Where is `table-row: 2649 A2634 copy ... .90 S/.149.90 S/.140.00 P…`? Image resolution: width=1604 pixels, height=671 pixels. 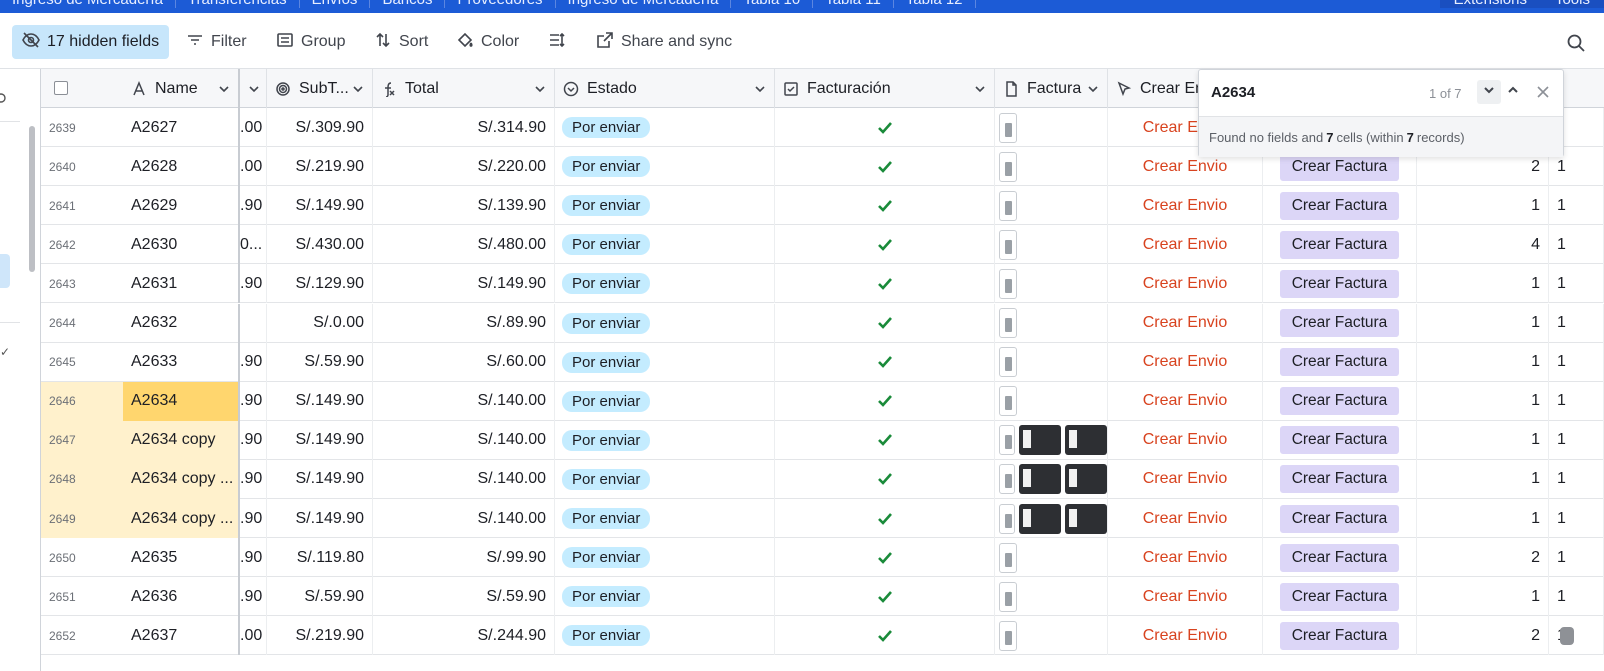
table-row: 2649 A2634 copy ... .90 S/.149.90 S/.140.00 P… is located at coordinates (822, 518).